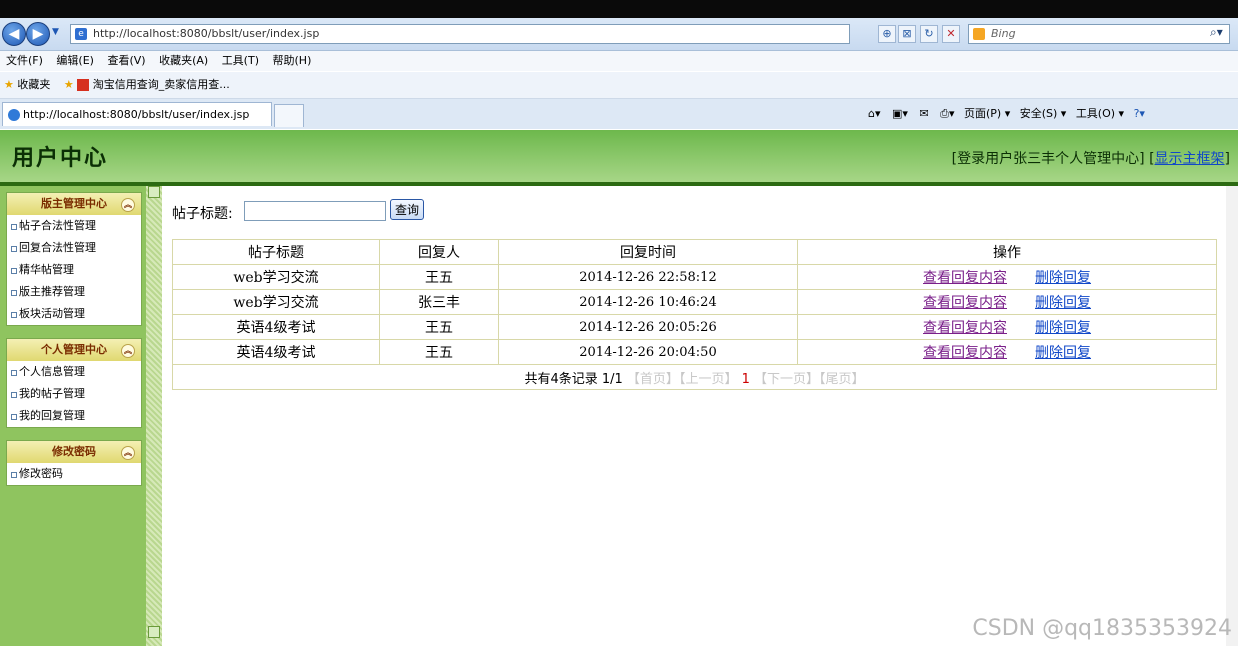 The image size is (1238, 649). I want to click on back-arrow-icon: ◀, so click(14, 34).